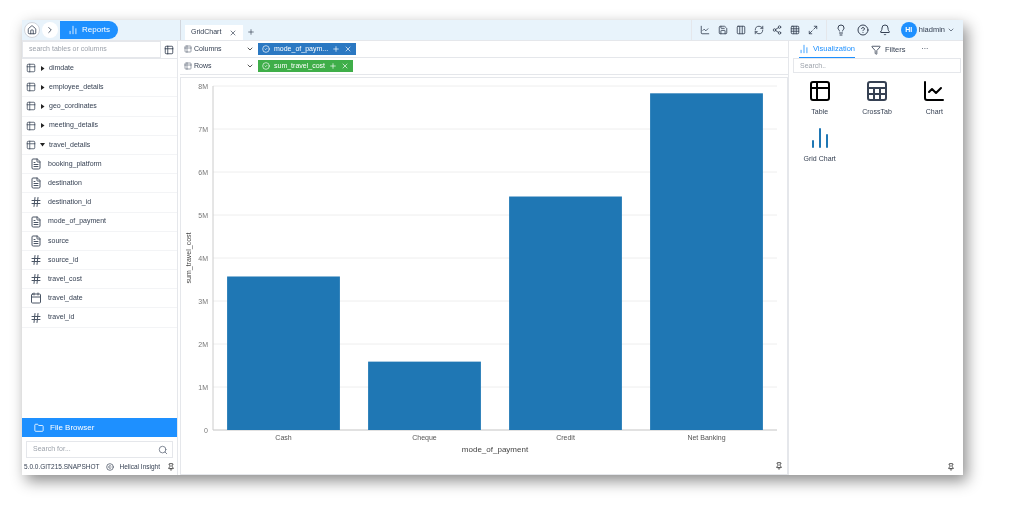 The width and height of the screenshot is (1017, 528). Describe the element at coordinates (722, 30) in the screenshot. I see `save-icon` at that location.